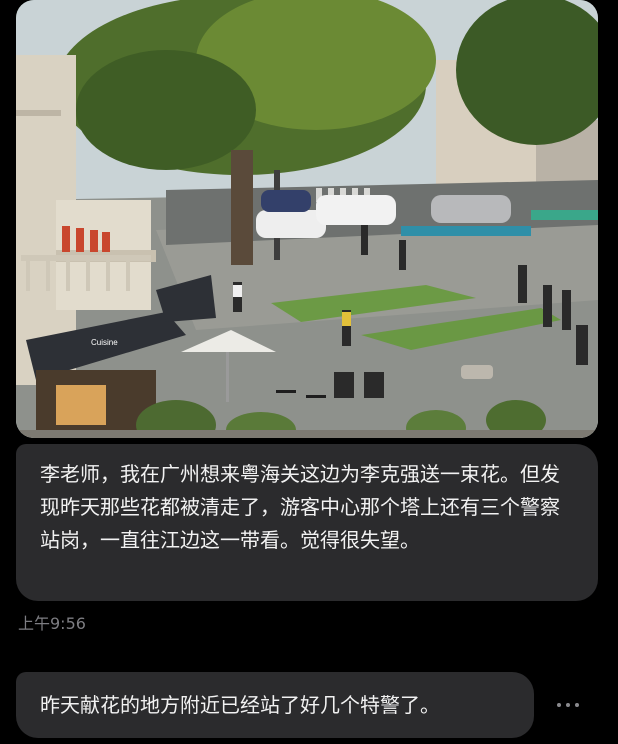 Image resolution: width=618 pixels, height=744 pixels. Describe the element at coordinates (240, 705) in the screenshot. I see `message-text: 昨天献花的地方附近已经站了好几个特警了。` at that location.